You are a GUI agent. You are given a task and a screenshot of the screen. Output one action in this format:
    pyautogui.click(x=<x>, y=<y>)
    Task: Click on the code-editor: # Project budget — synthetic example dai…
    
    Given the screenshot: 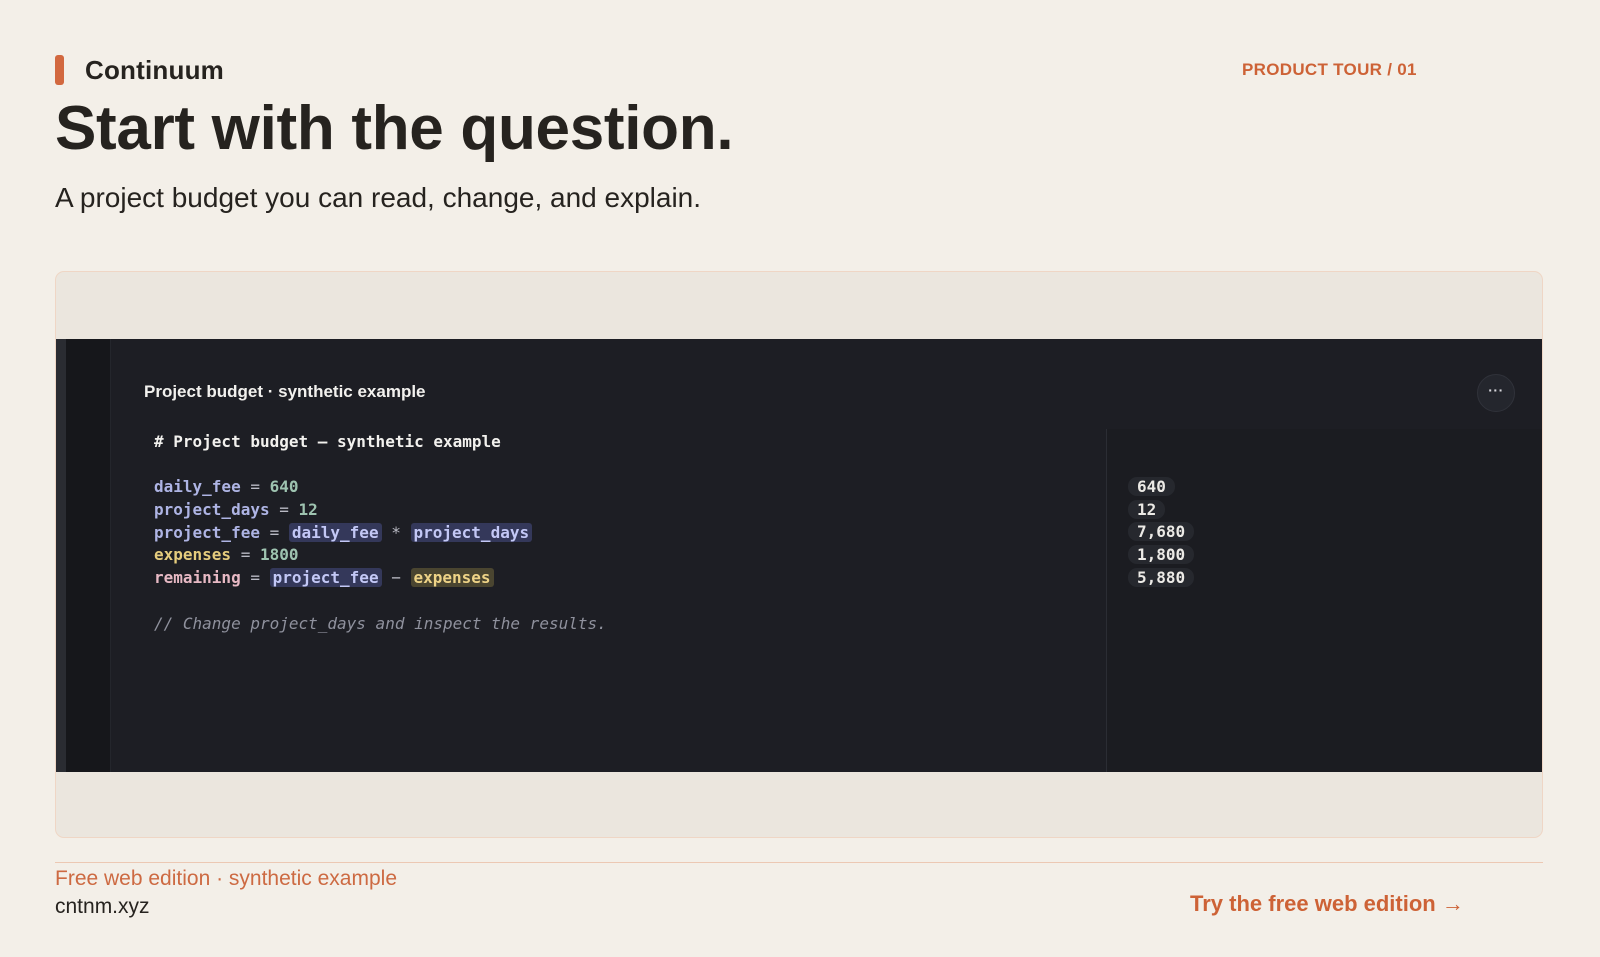 What is the action you would take?
    pyautogui.click(x=380, y=533)
    